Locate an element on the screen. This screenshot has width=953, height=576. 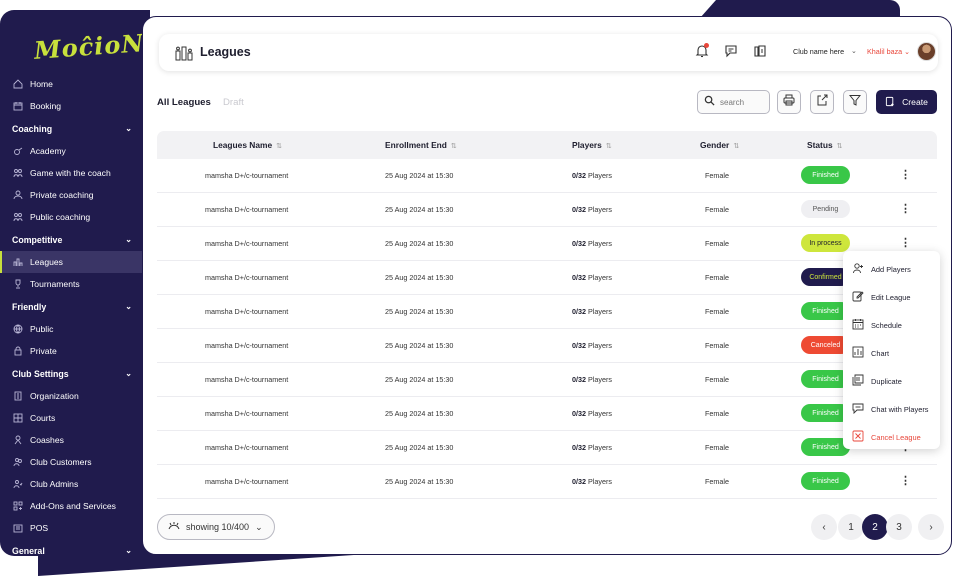
page-2-button: 2 is located at coordinates (875, 527).